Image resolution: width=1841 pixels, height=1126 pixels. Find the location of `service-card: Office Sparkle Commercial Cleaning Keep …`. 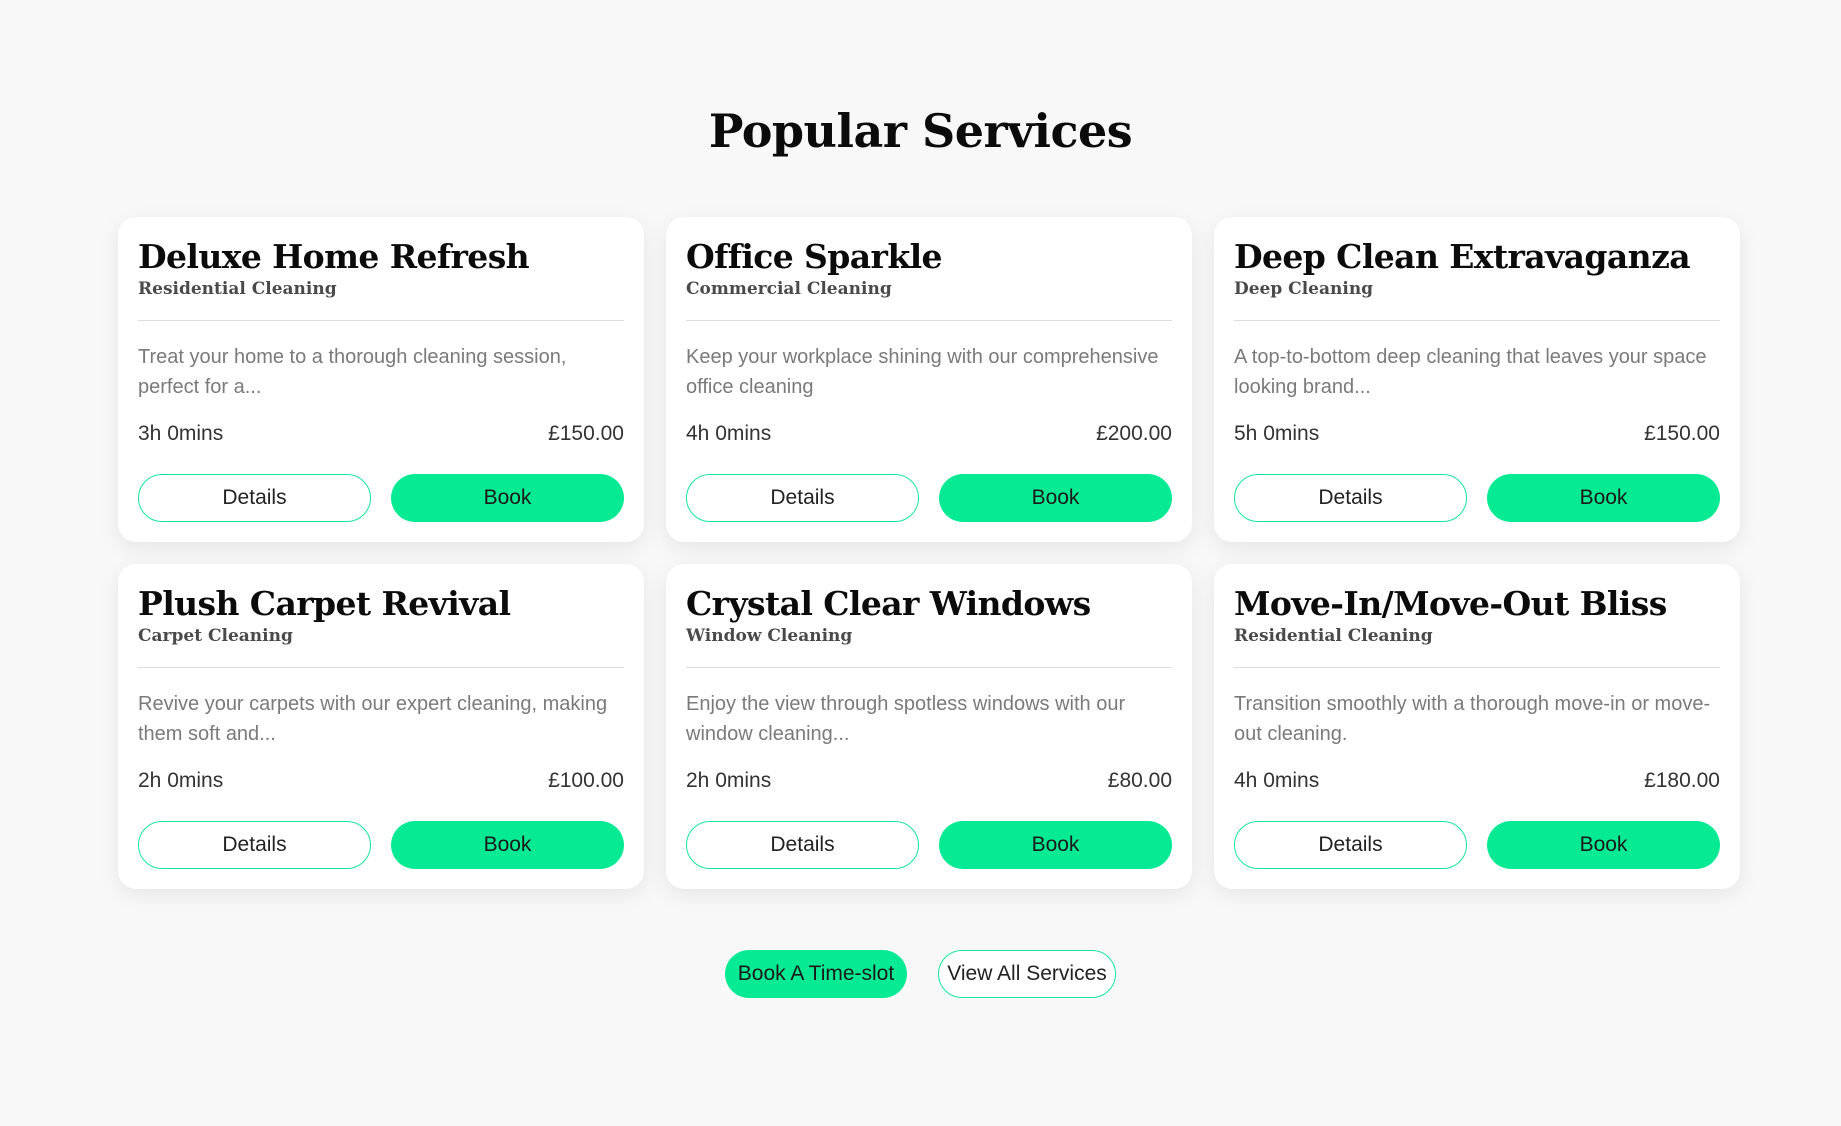

service-card: Office Sparkle Commercial Cleaning Keep … is located at coordinates (929, 379).